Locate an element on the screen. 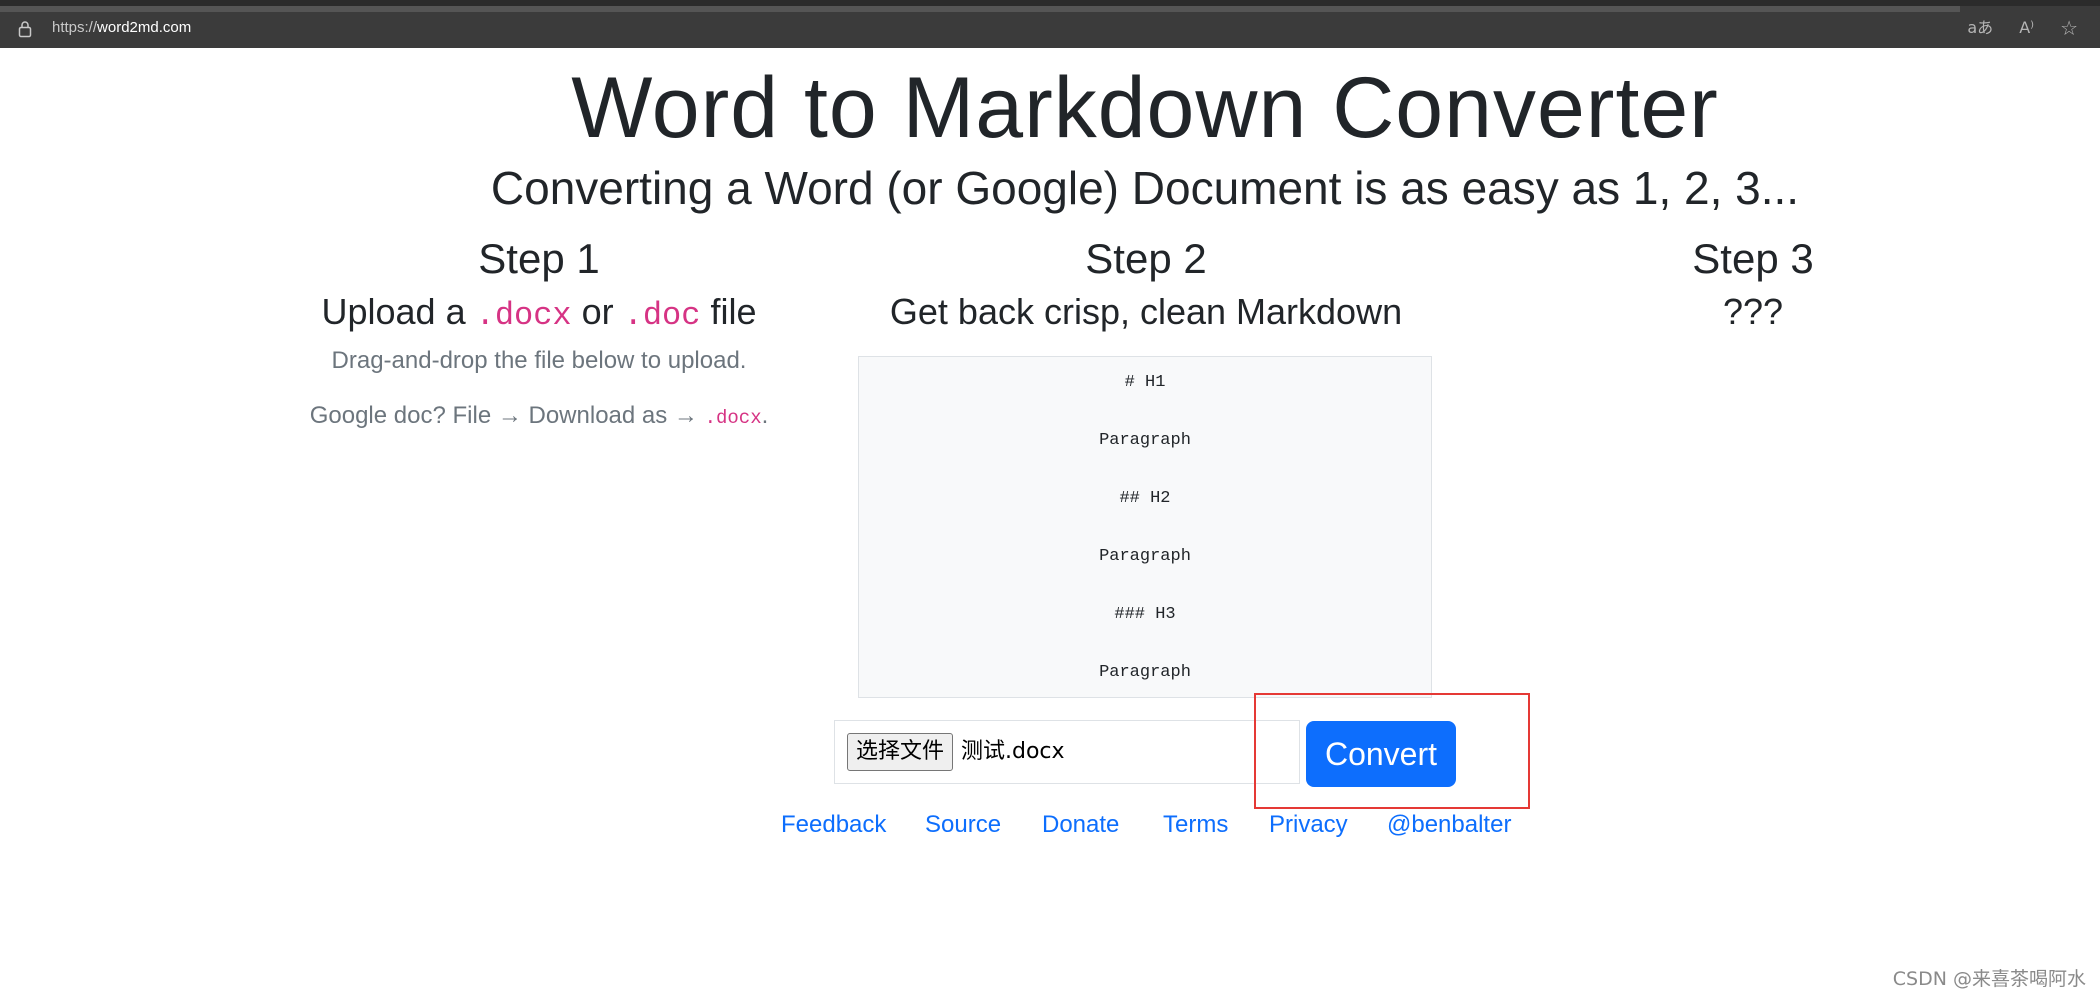 The width and height of the screenshot is (2100, 998). choose-file-button: 选择文件 is located at coordinates (900, 752).